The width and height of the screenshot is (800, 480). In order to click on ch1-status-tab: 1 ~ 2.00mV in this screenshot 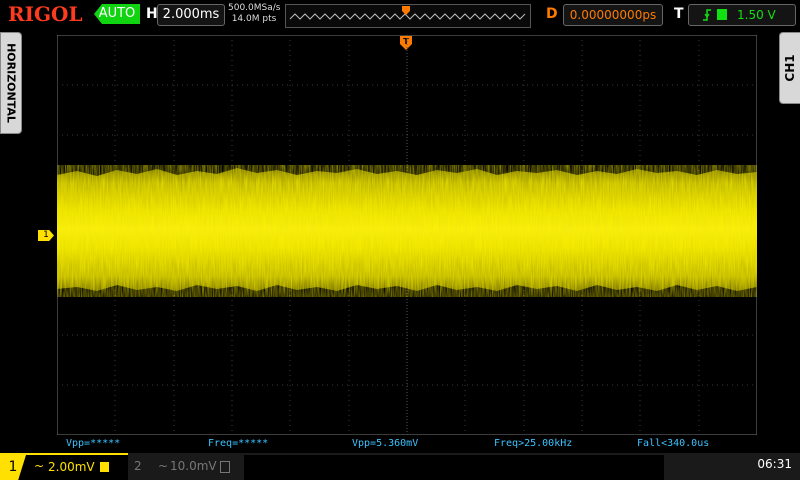, I will do `click(64, 466)`.